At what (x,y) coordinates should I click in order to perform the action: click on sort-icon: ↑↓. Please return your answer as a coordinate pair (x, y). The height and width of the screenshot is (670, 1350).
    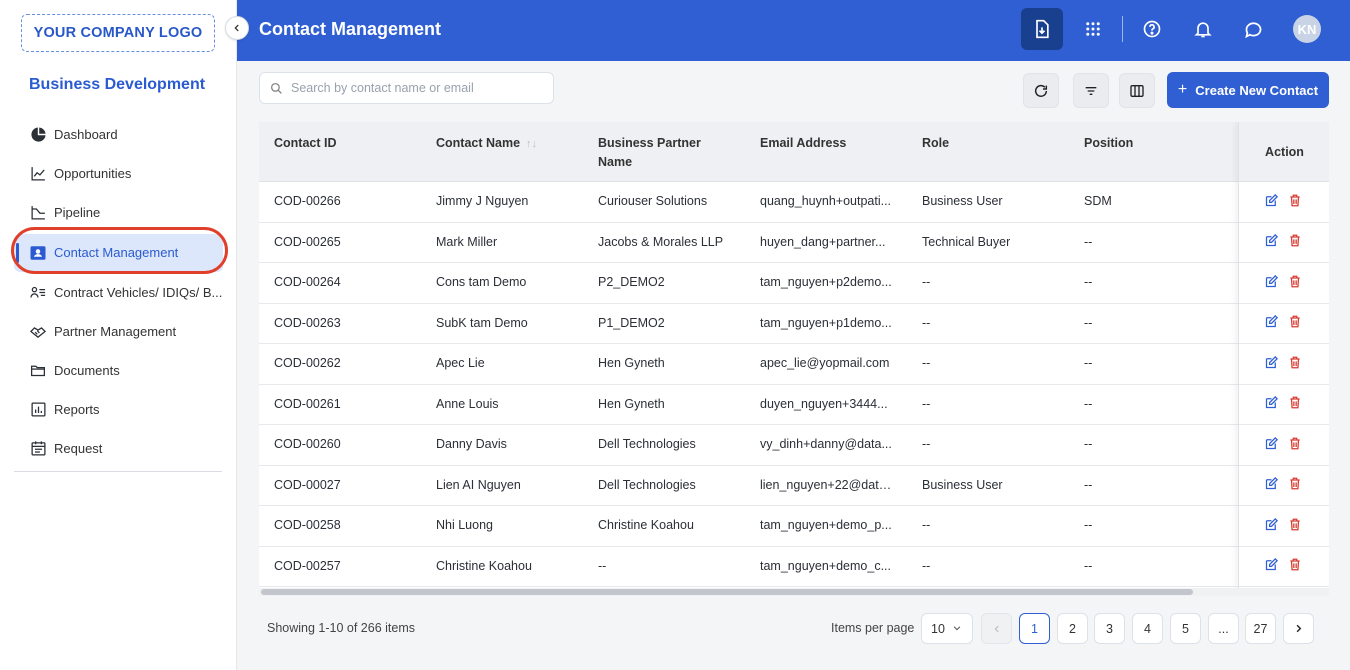
    Looking at the image, I should click on (531, 144).